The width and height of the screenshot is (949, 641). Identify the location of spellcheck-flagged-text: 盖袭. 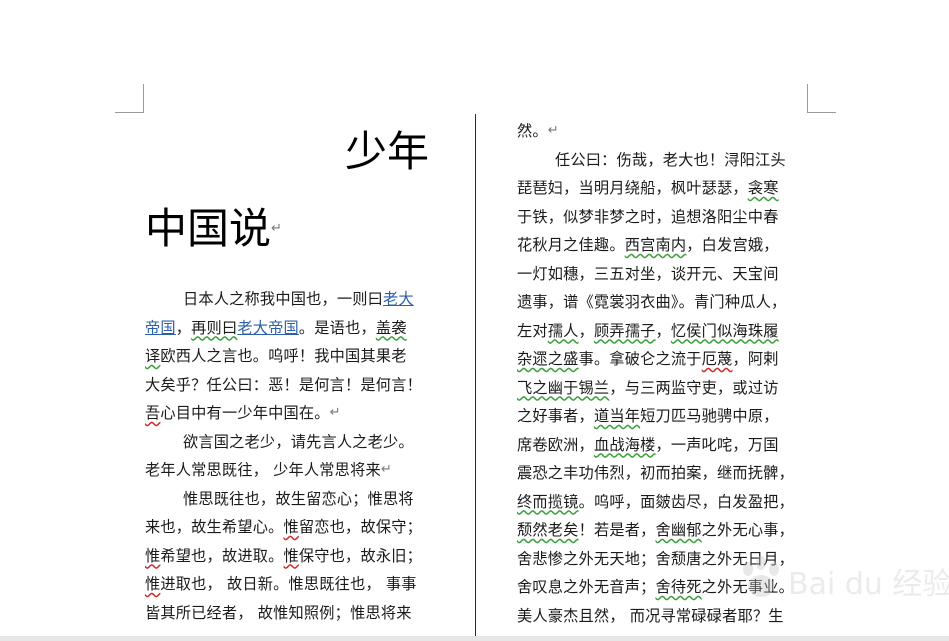
(391, 328).